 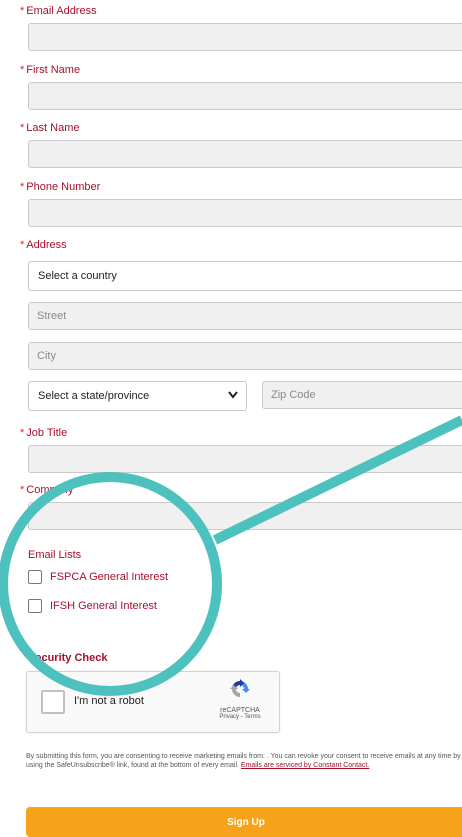 I want to click on address-label-text: Address, so click(x=46, y=245).